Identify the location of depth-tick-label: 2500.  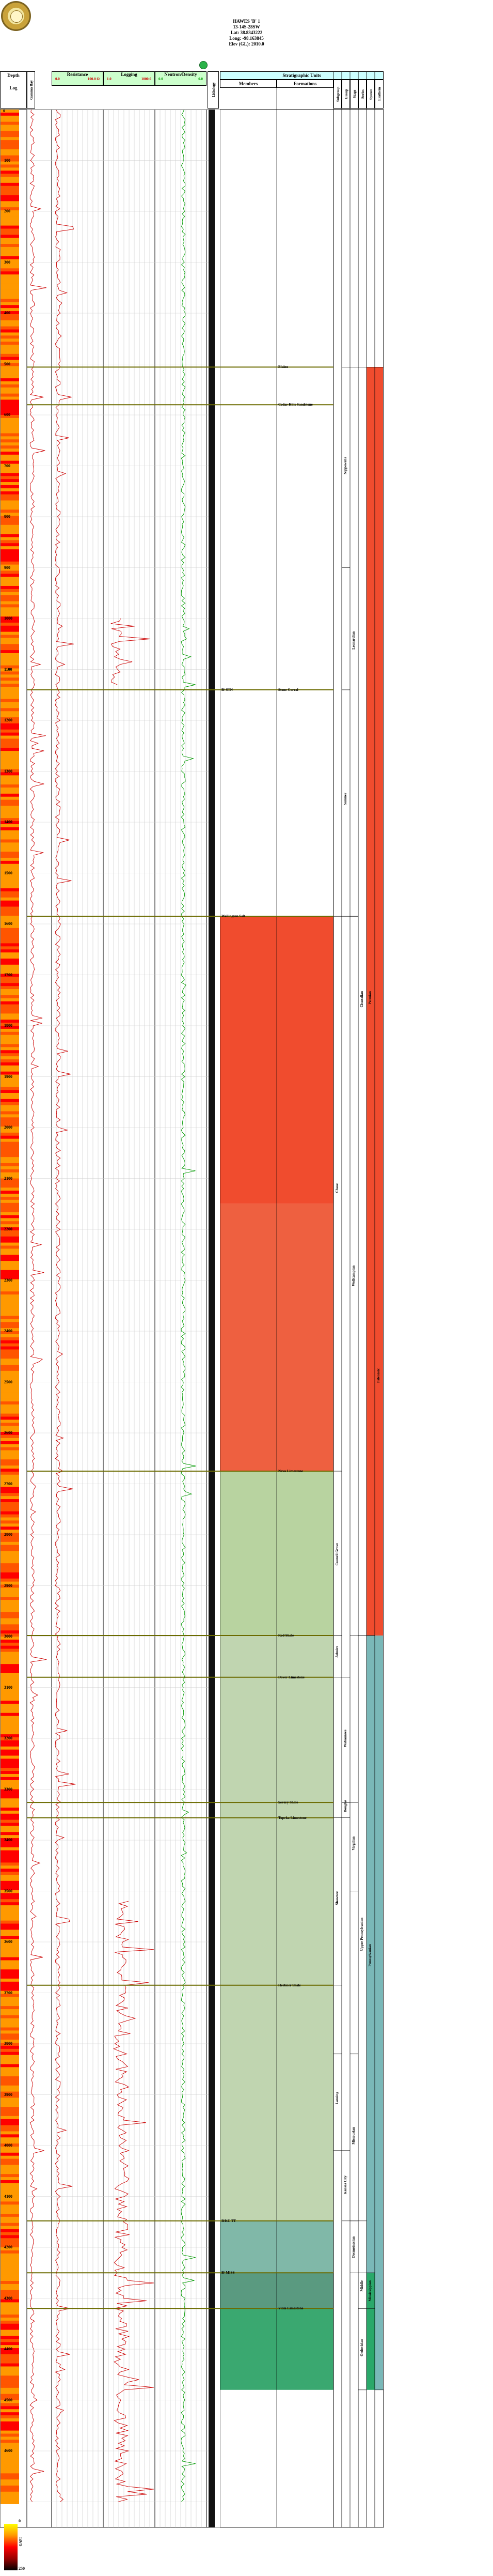
(8, 1381).